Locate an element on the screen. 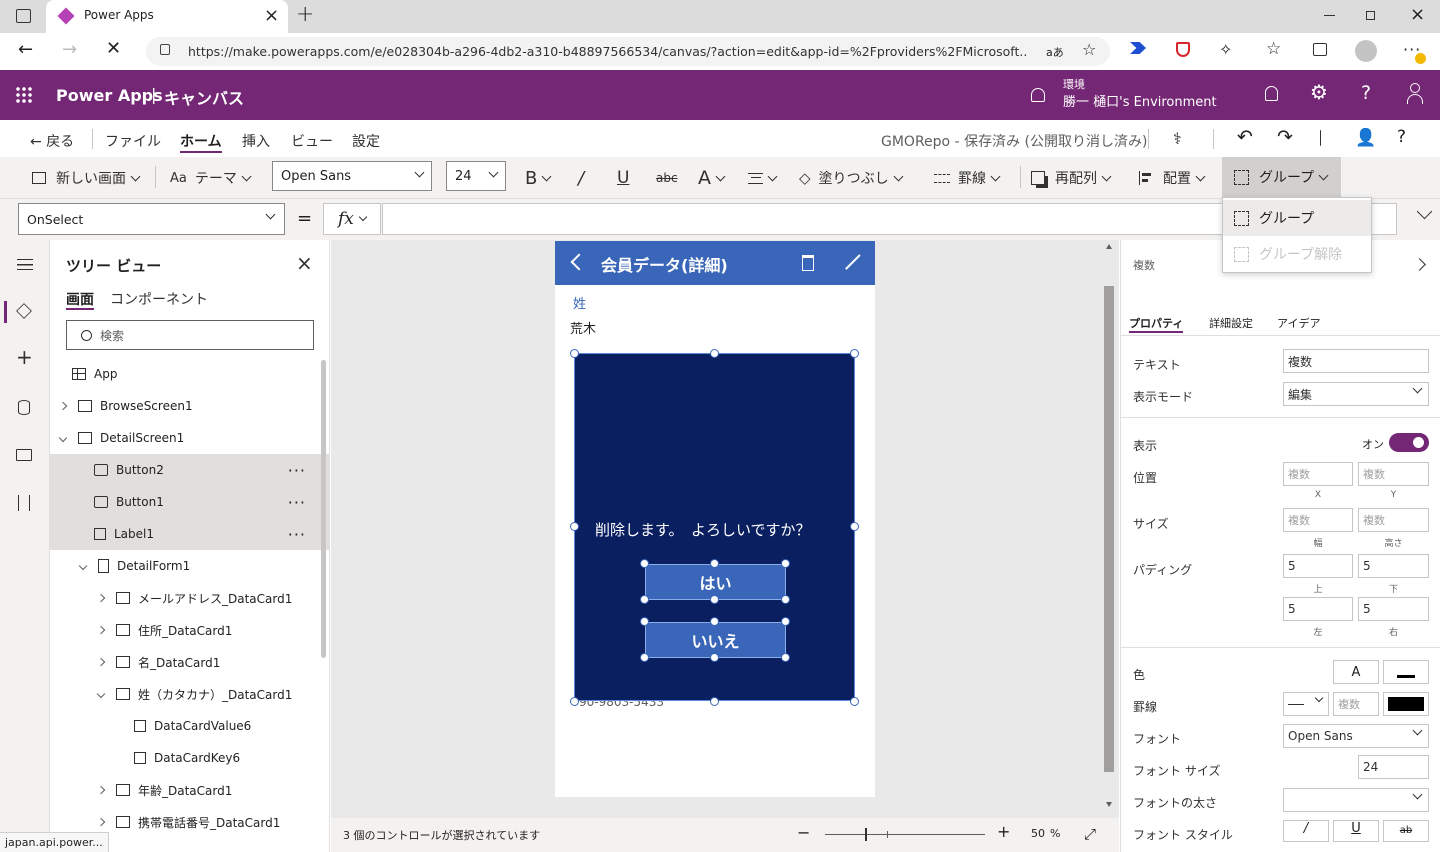 This screenshot has height=852, width=1440. notification-bell-icon is located at coordinates (1271, 93).